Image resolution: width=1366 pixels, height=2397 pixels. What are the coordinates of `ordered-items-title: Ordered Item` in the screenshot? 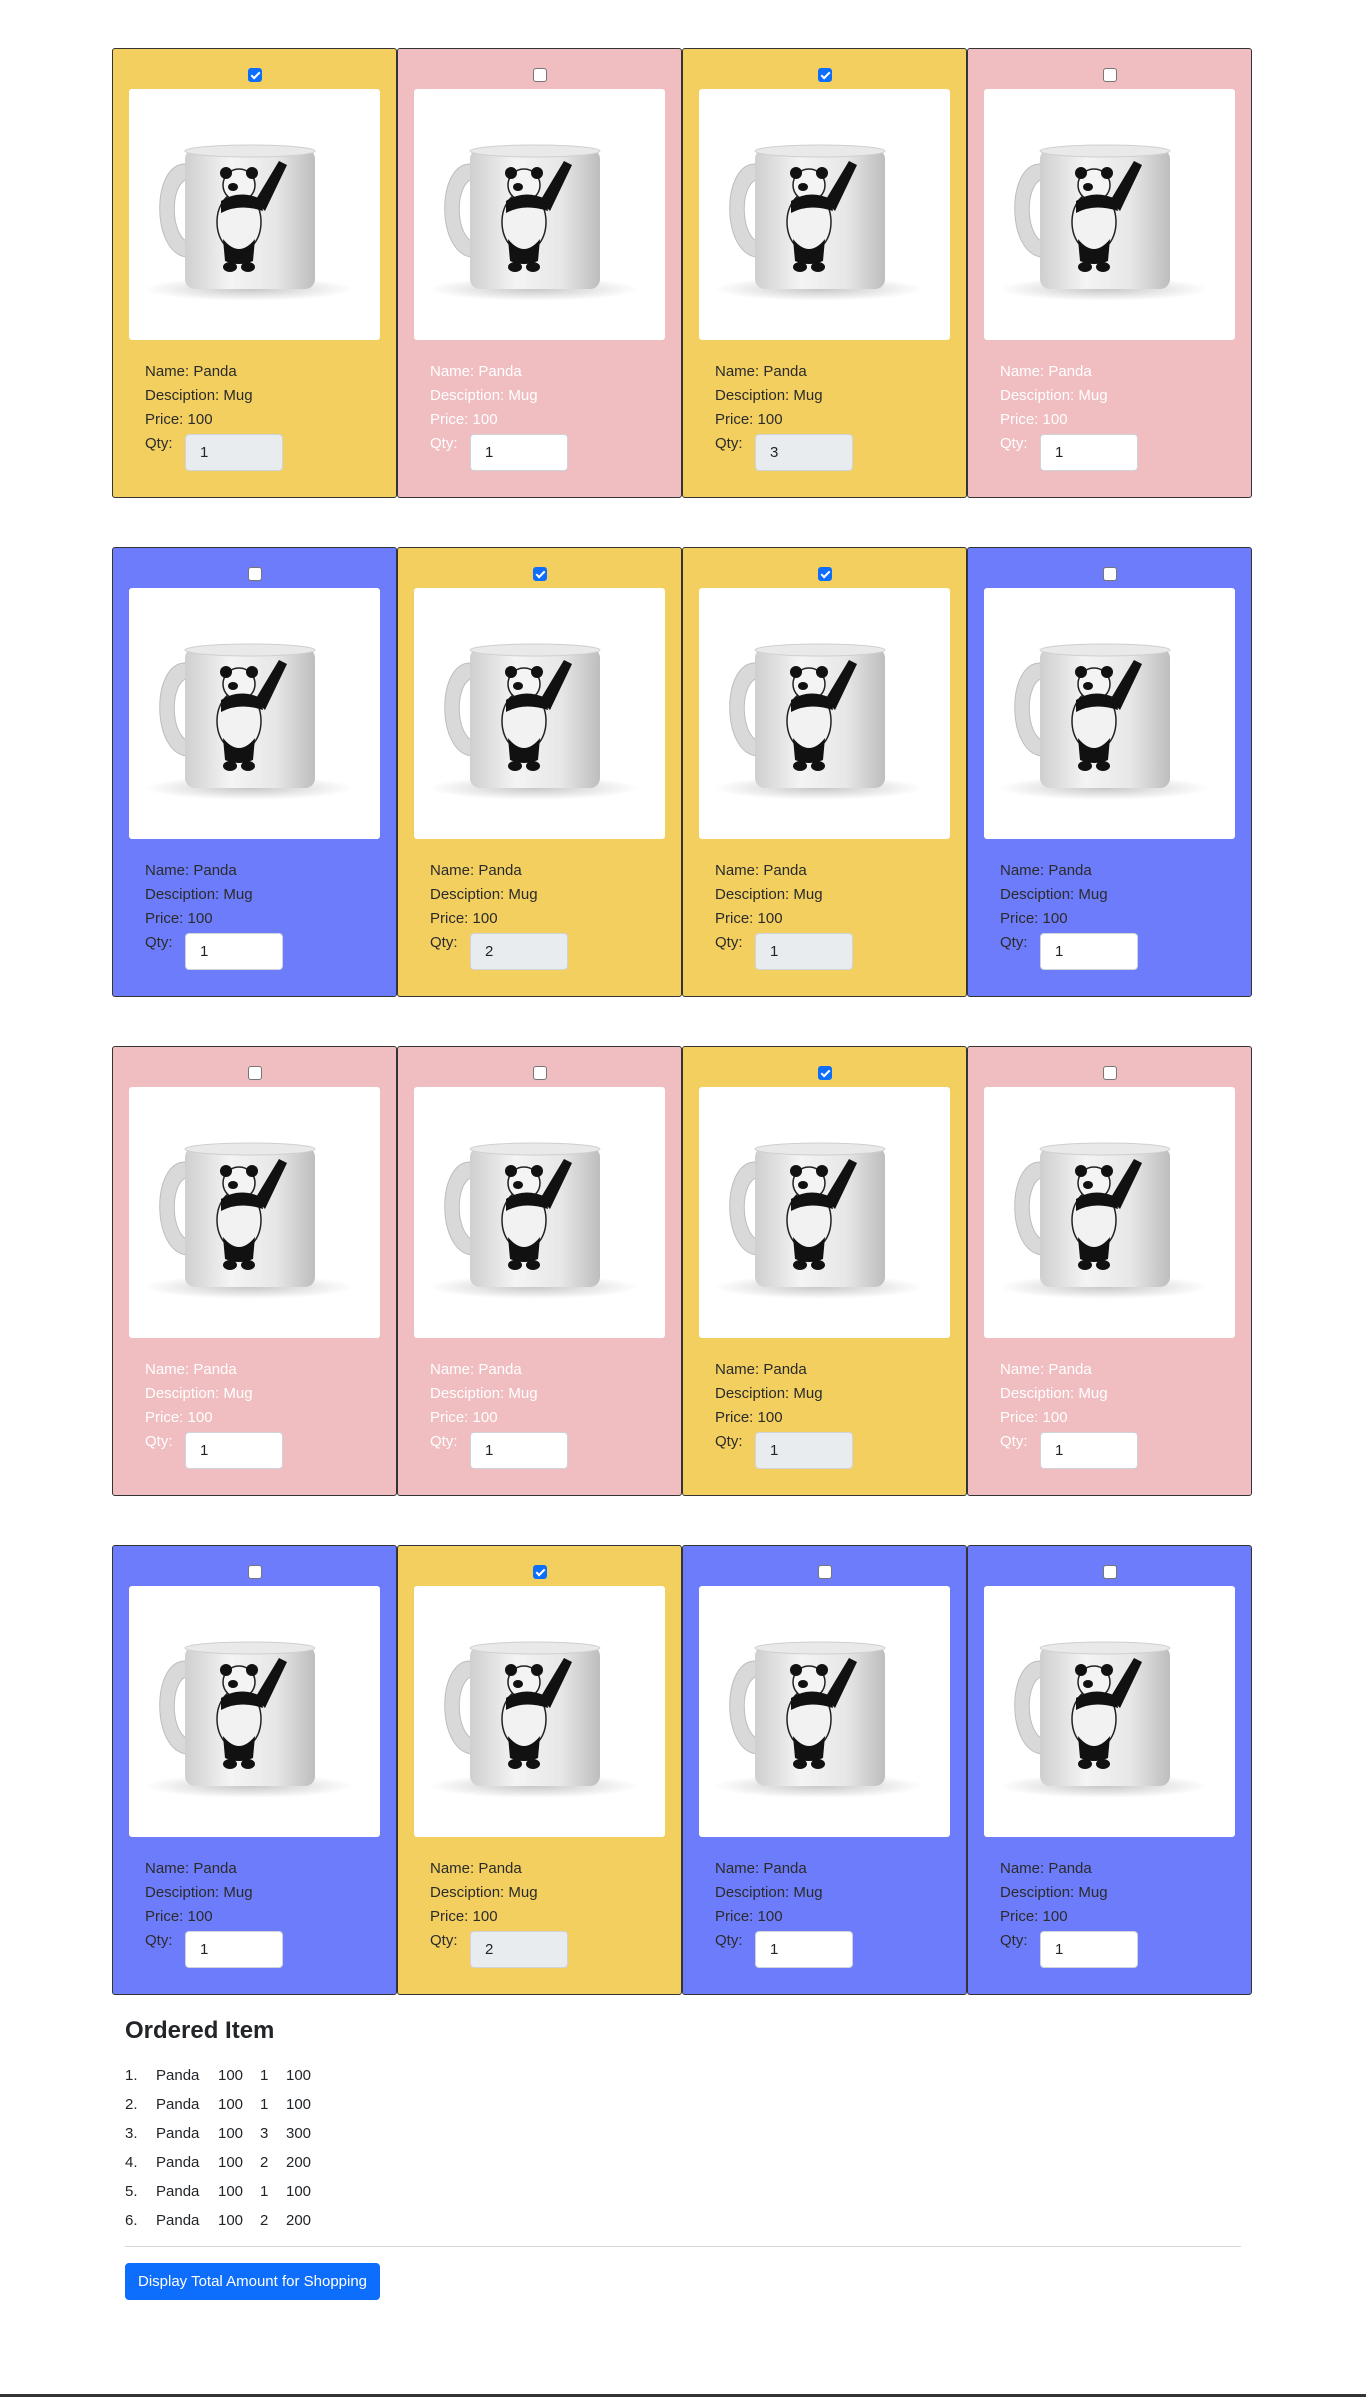 It's located at (200, 2030).